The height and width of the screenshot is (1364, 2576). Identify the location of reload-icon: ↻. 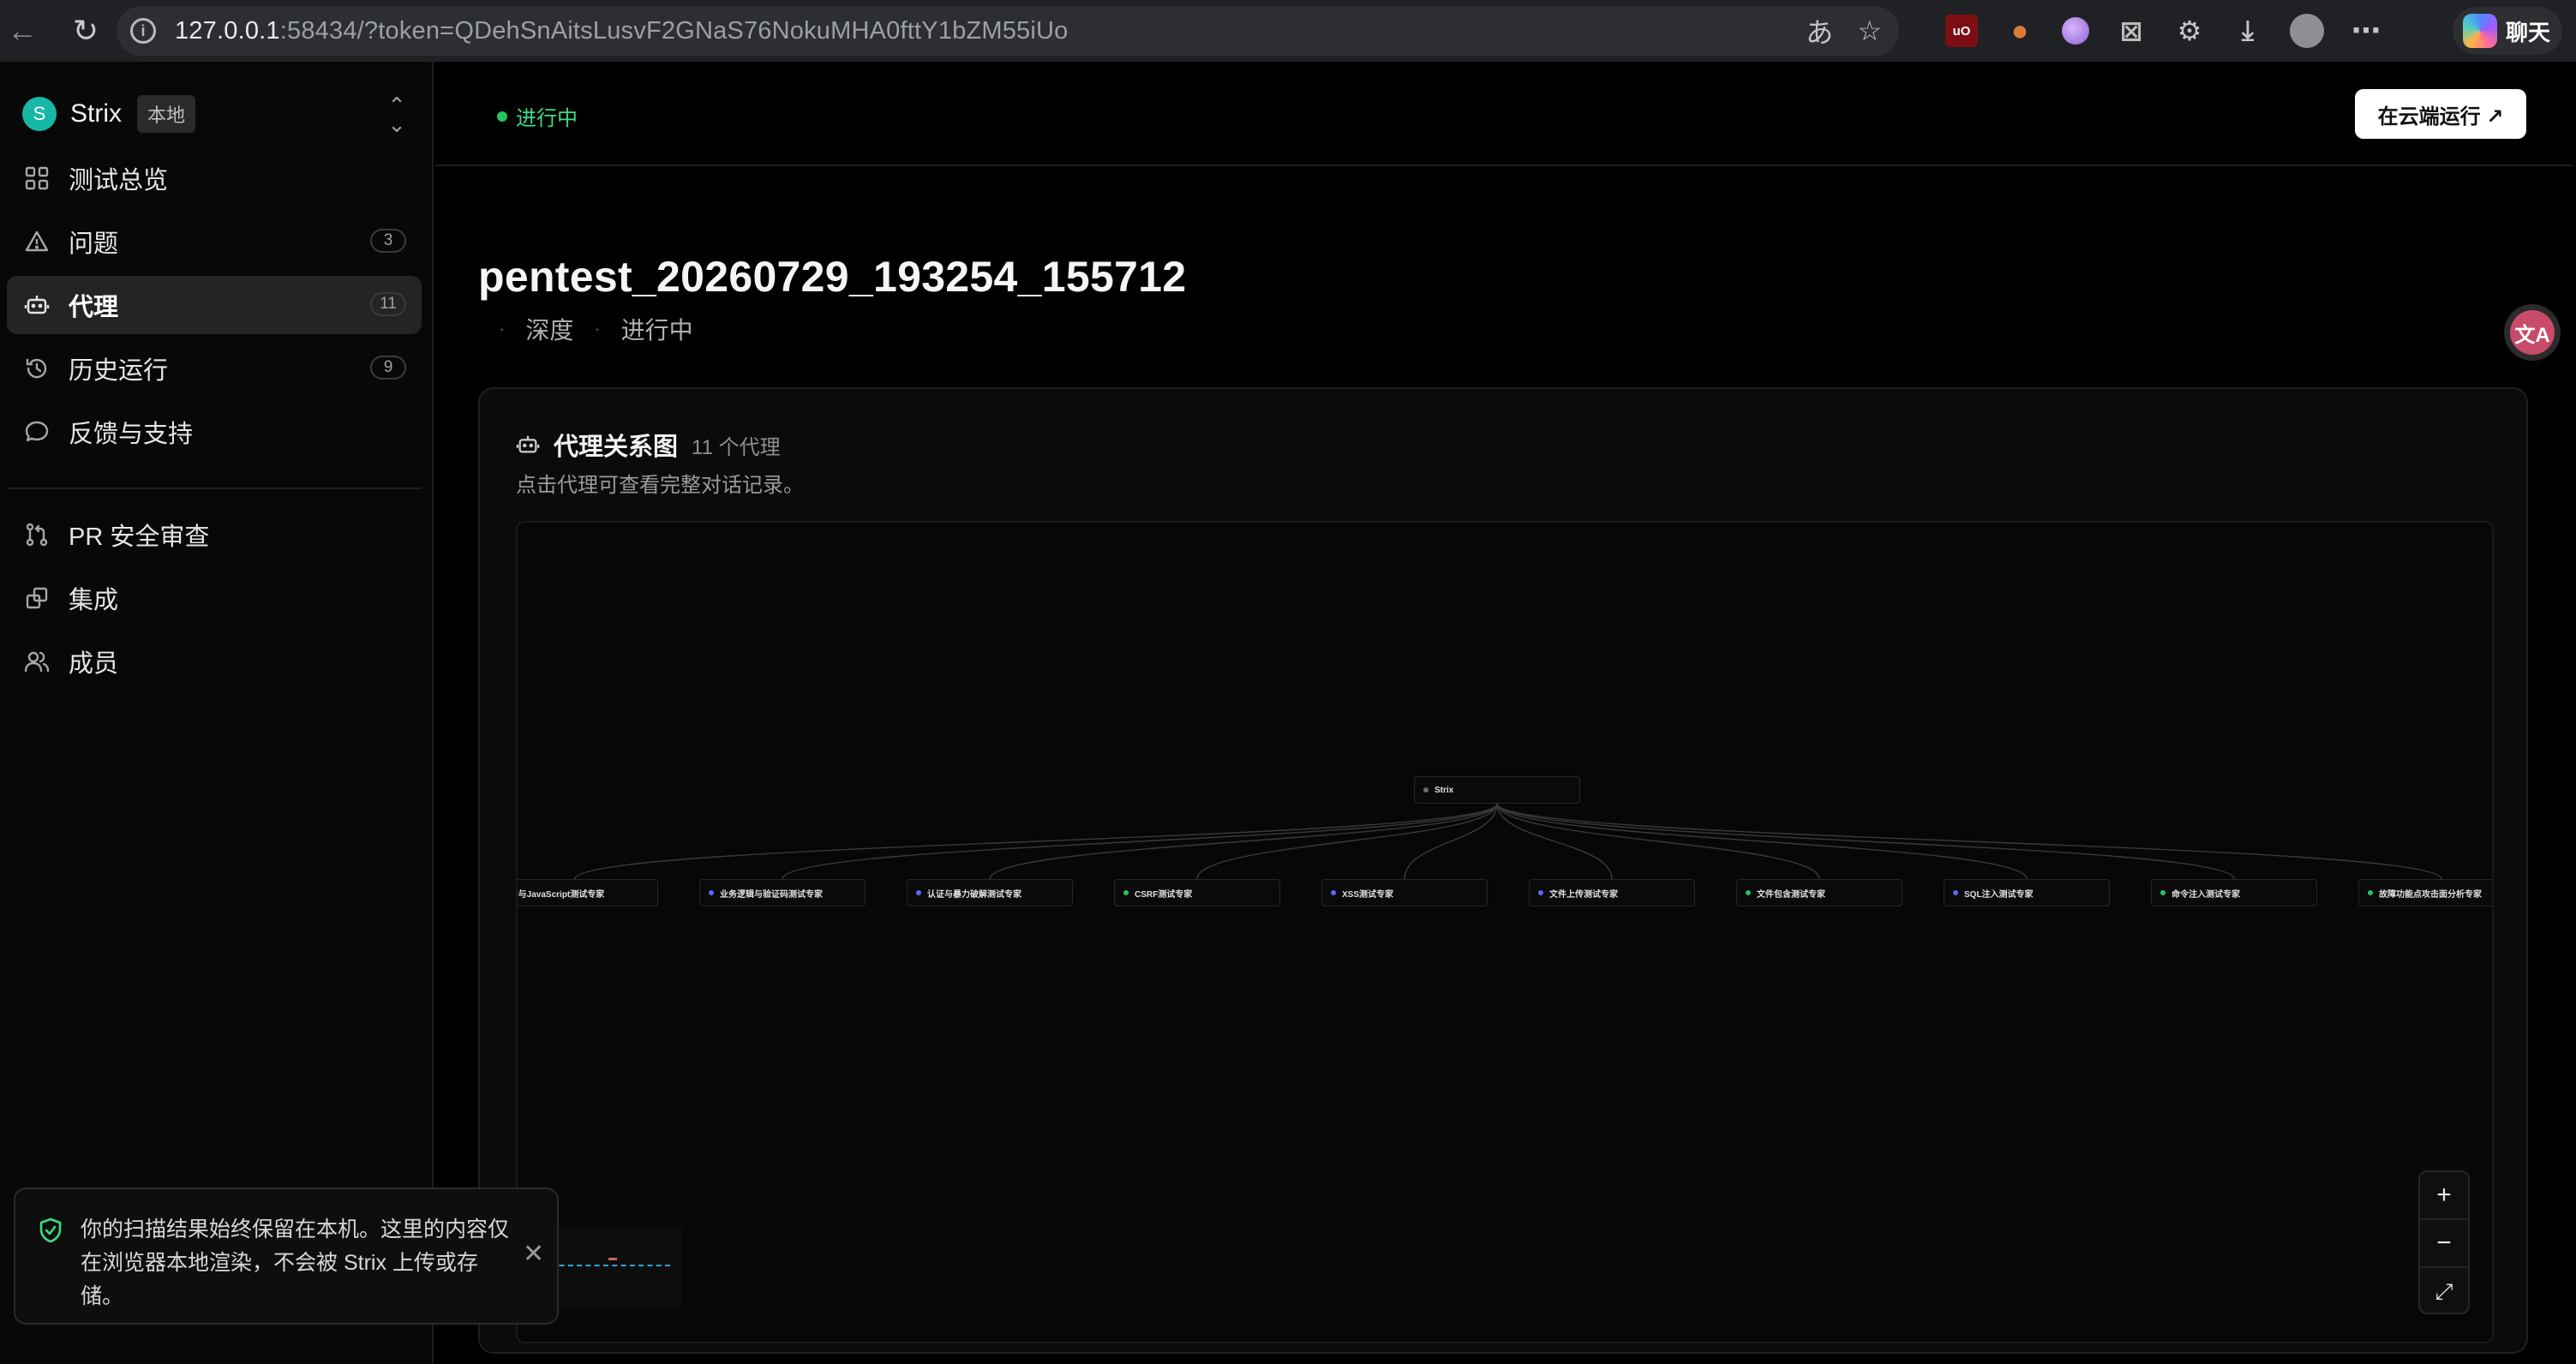
(85, 31).